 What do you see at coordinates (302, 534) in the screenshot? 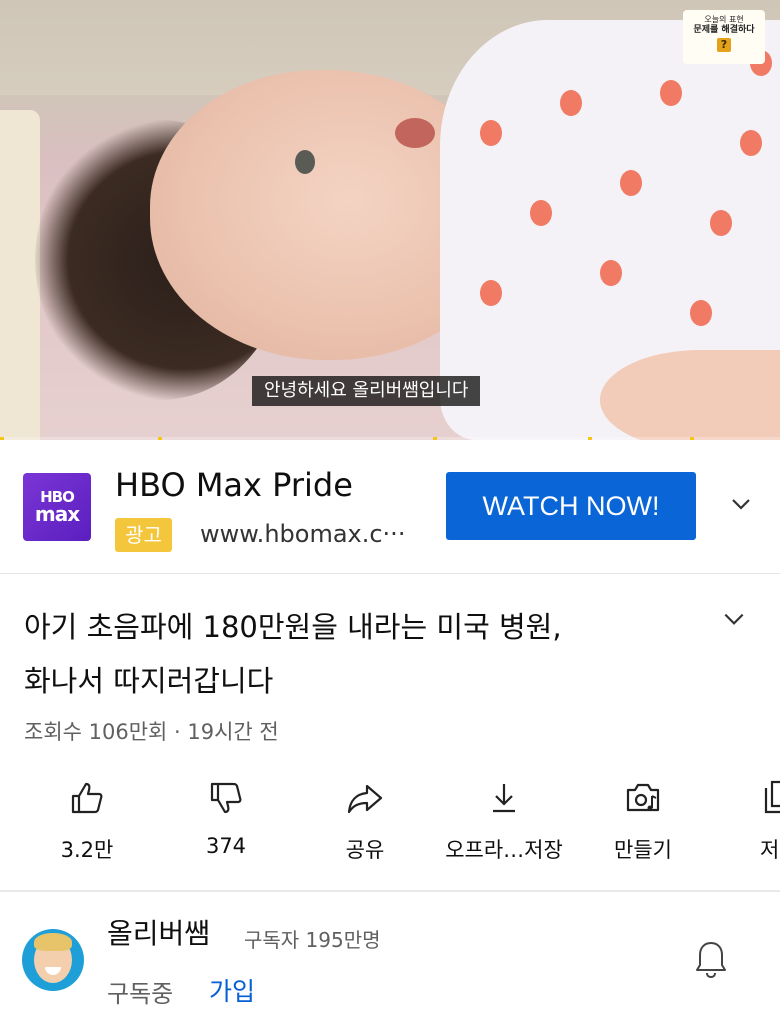
I see `ad-url: www.hbomax.c···` at bounding box center [302, 534].